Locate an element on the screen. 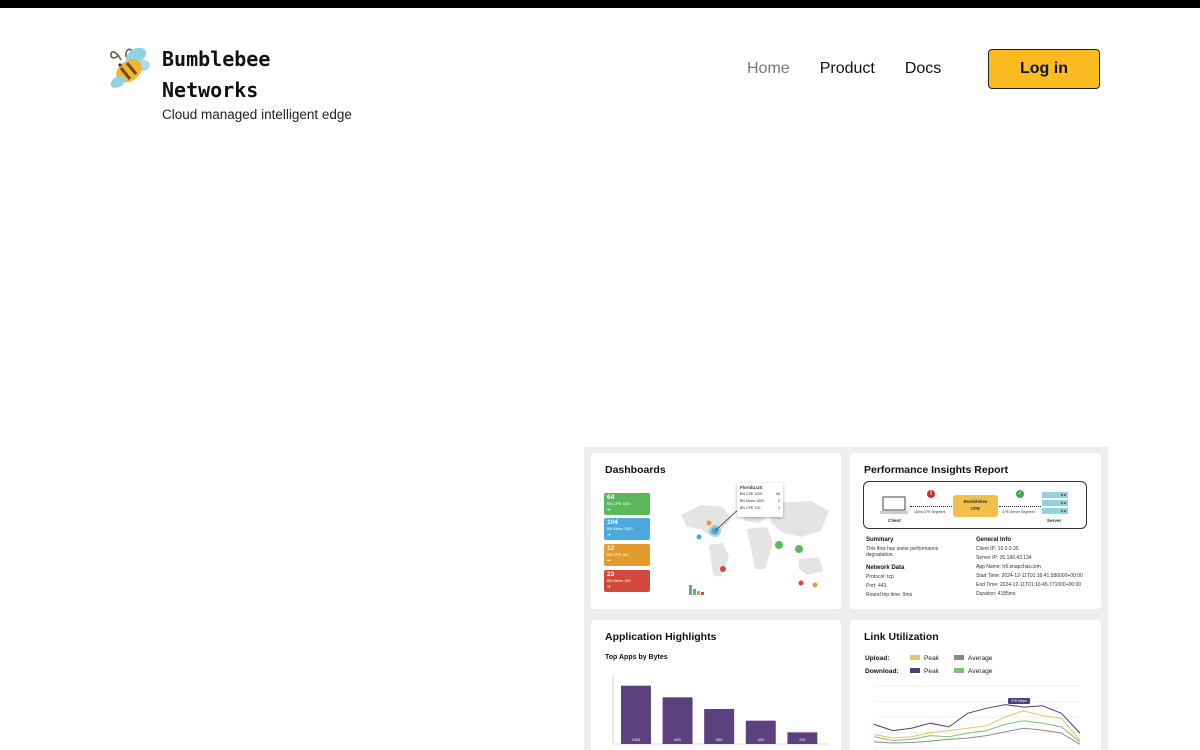 The height and width of the screenshot is (750, 1200). popup-row-value: 5 is located at coordinates (779, 501).